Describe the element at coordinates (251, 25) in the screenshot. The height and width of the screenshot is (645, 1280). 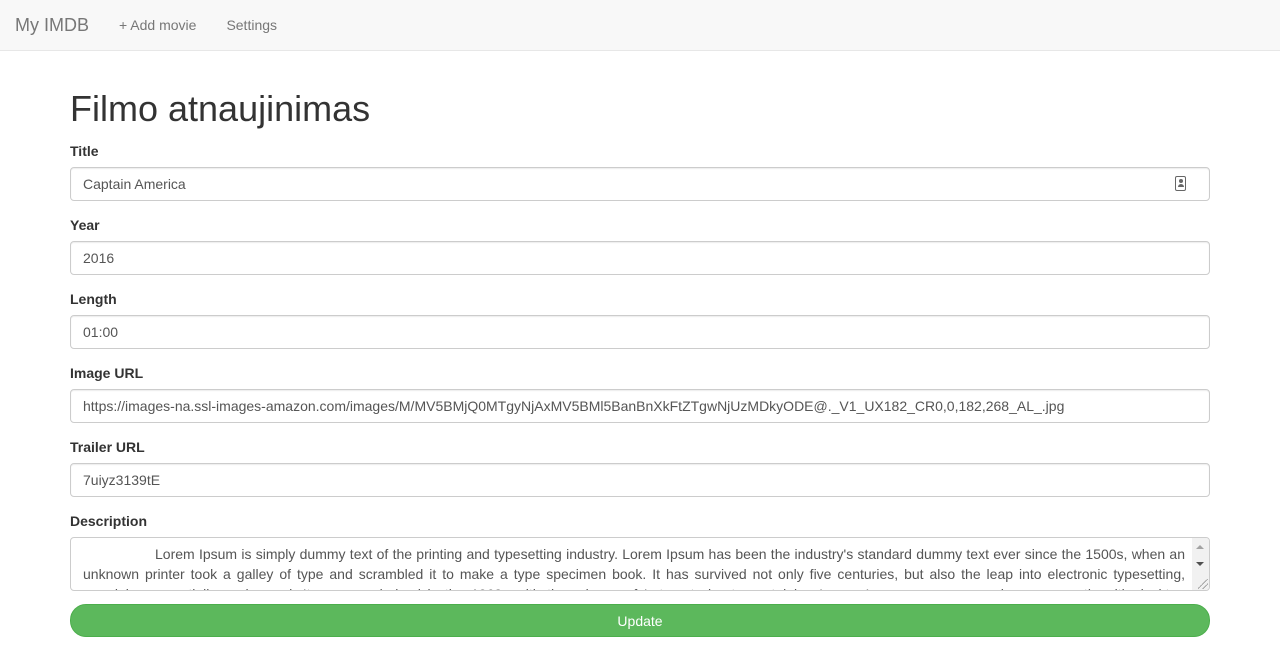
I see `nav-settings-link: Settings` at that location.